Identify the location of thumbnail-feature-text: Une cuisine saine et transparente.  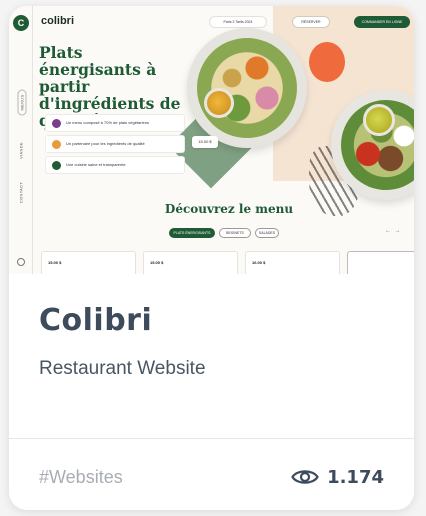
(96, 164).